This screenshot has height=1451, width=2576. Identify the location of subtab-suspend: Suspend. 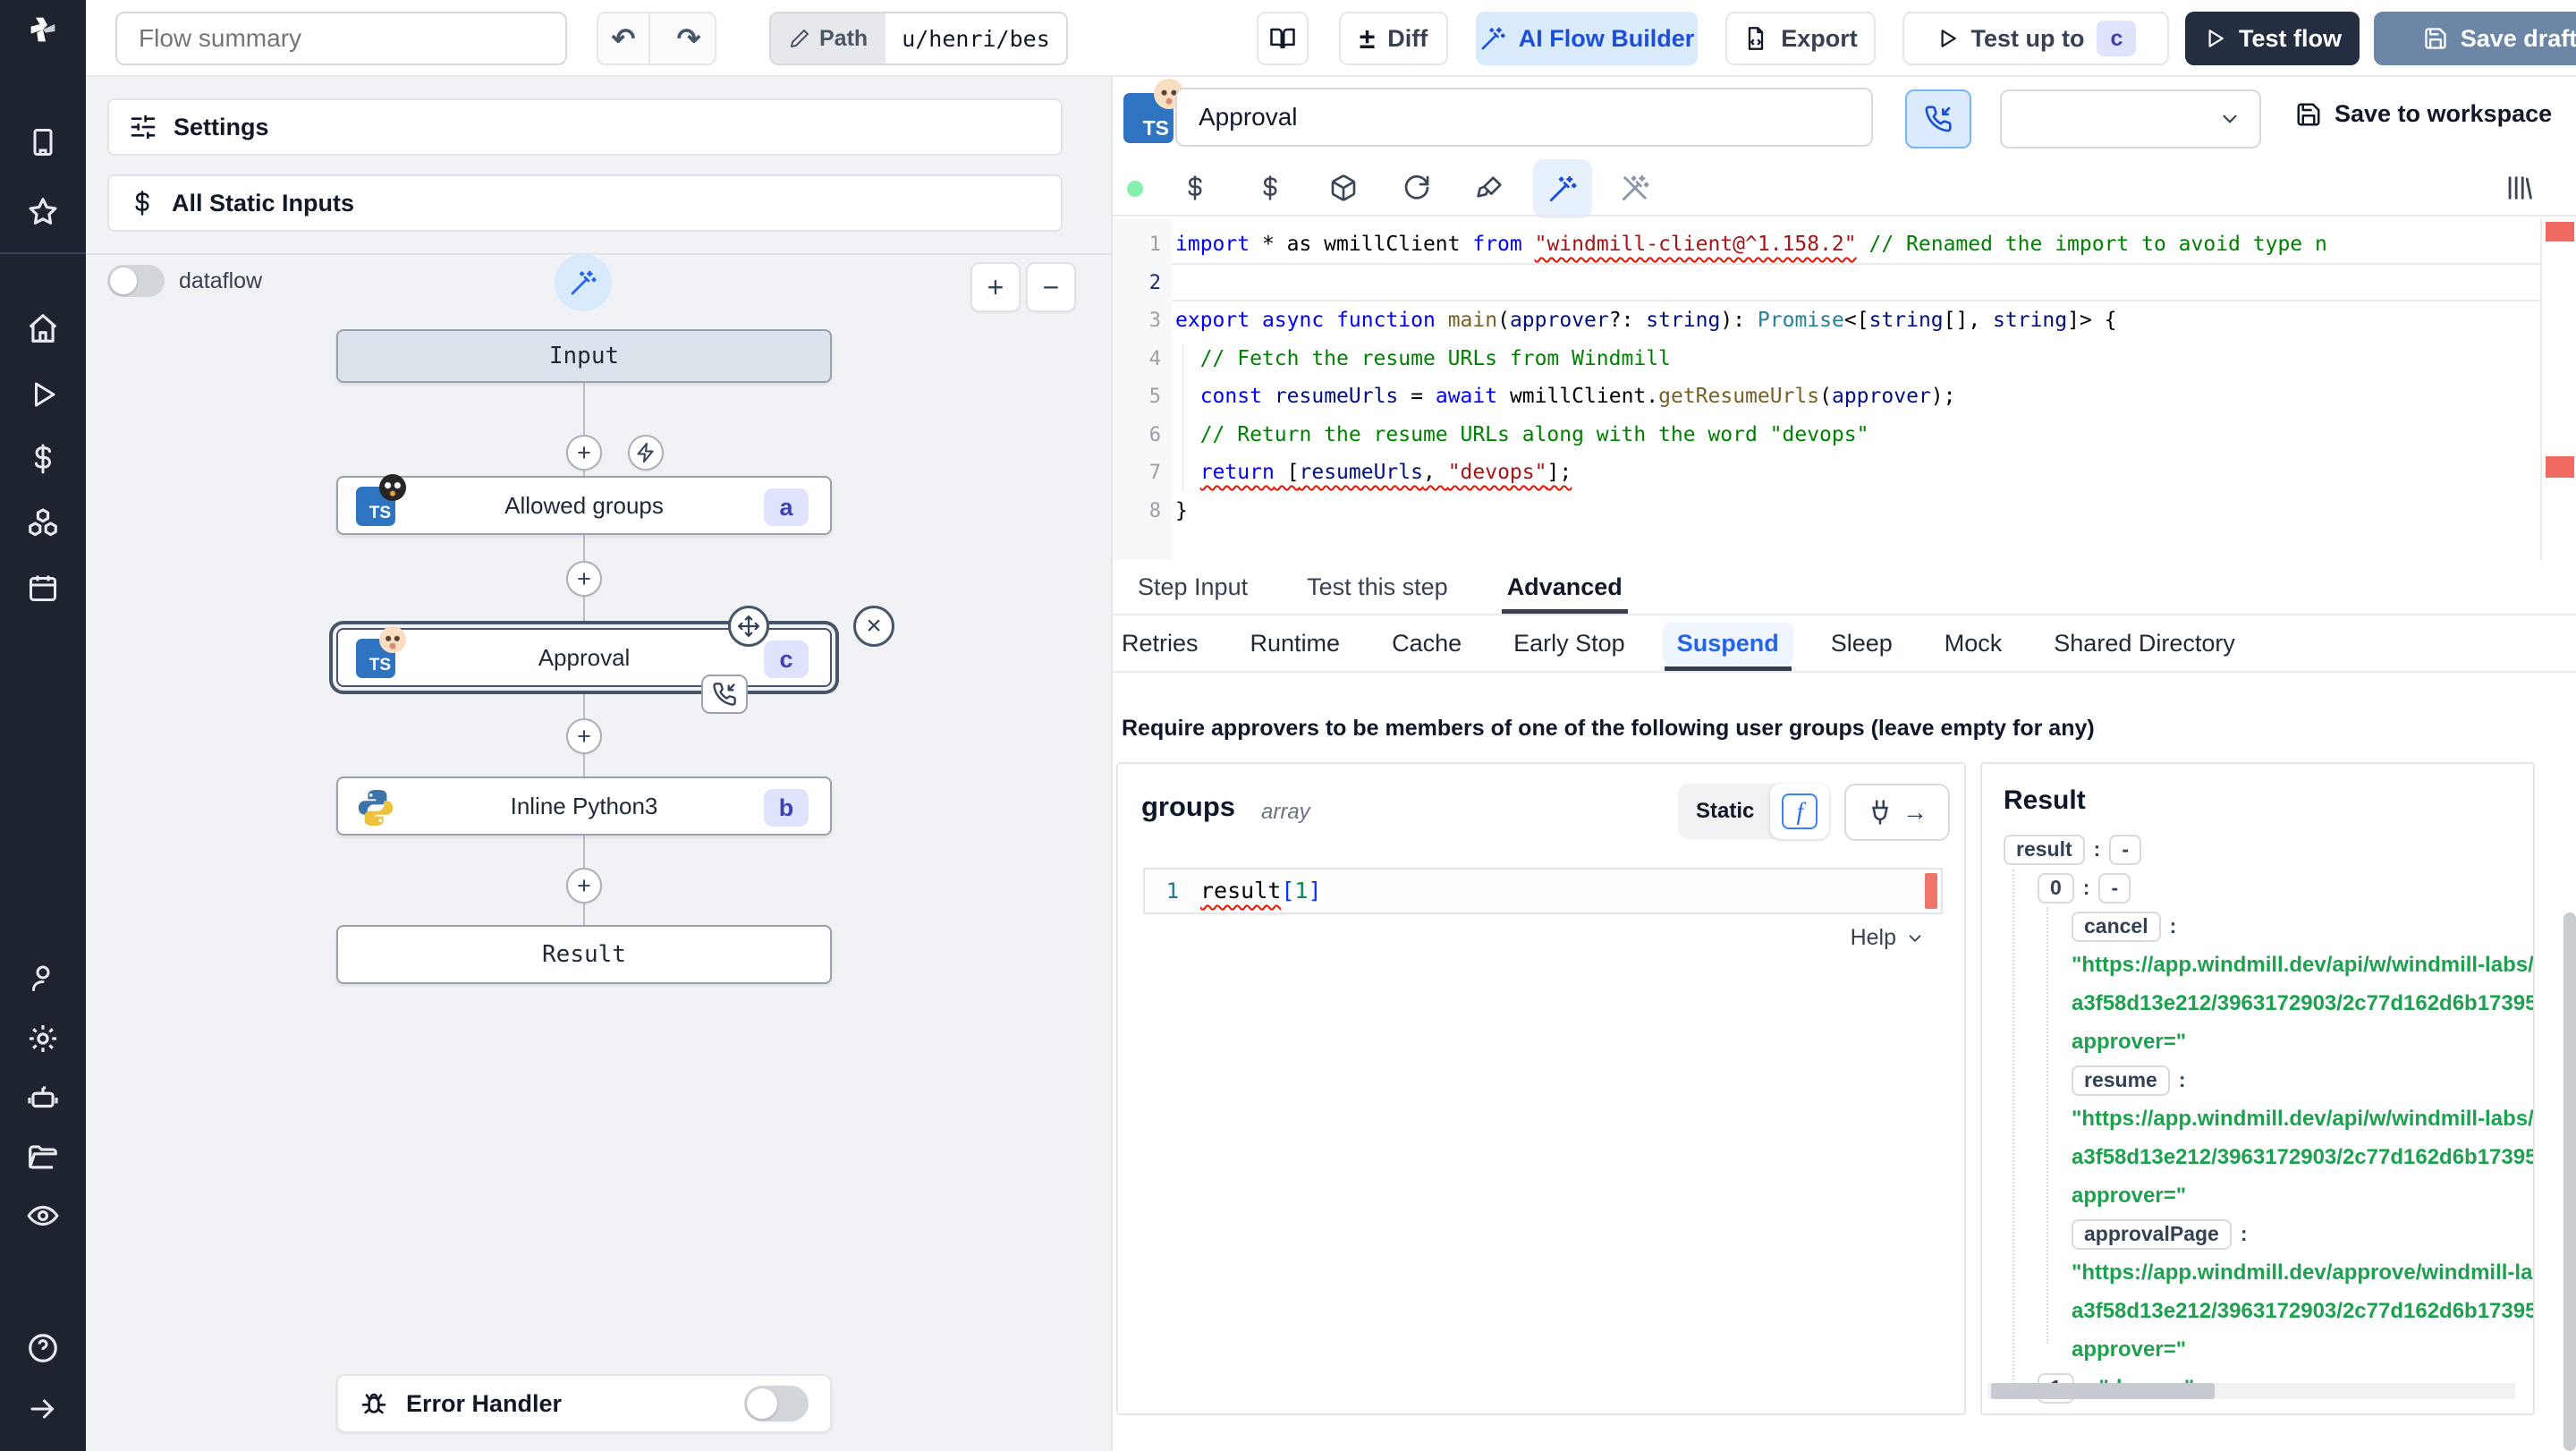
(1727, 643).